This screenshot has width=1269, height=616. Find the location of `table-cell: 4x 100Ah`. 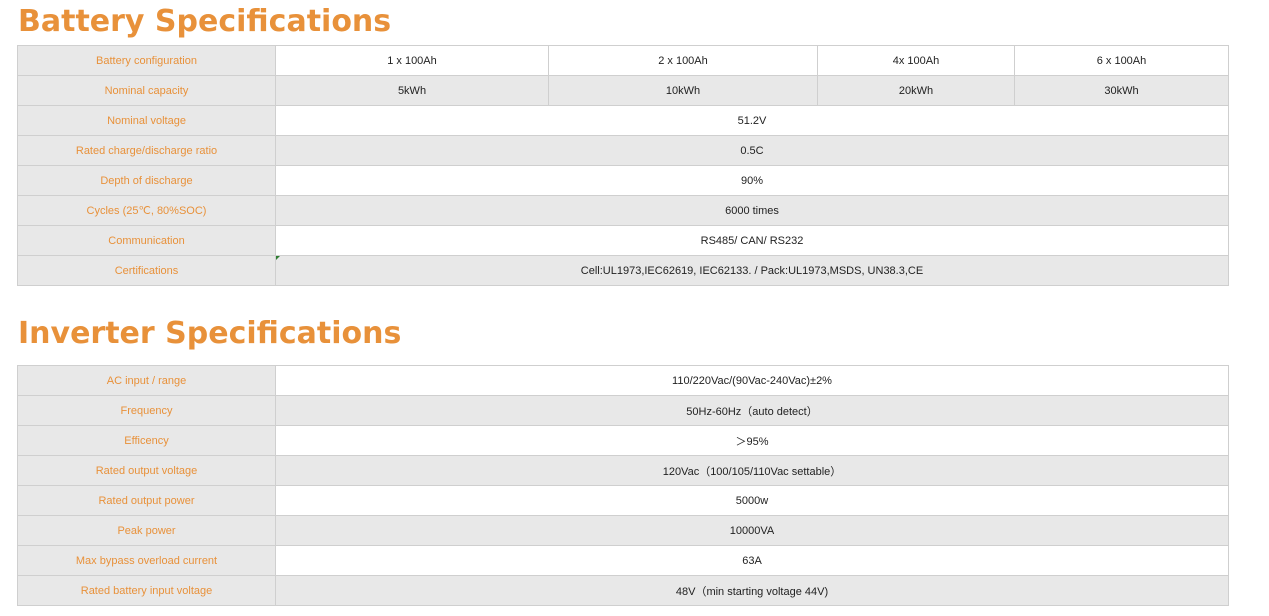

table-cell: 4x 100Ah is located at coordinates (916, 60).